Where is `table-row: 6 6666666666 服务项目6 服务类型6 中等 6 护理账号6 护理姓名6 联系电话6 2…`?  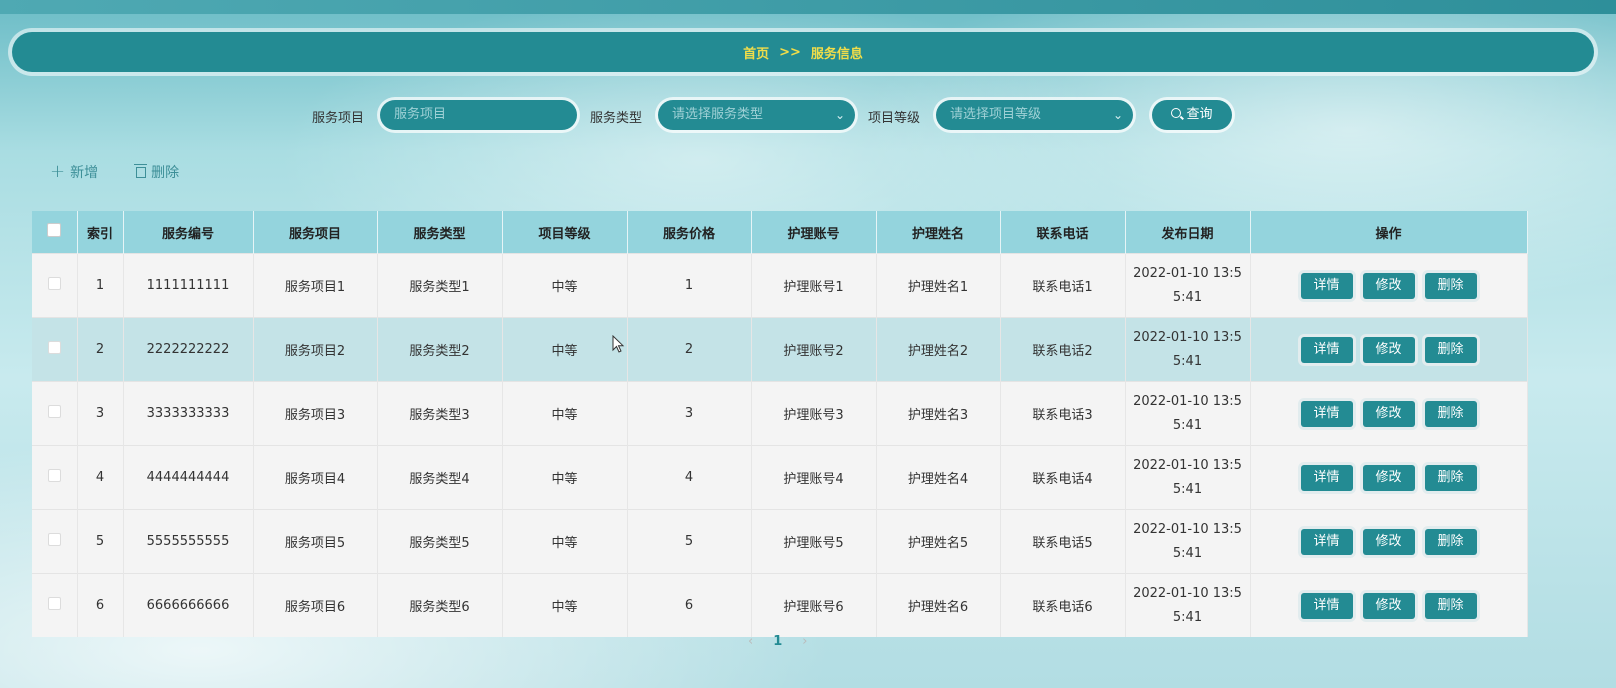 table-row: 6 6666666666 服务项目6 服务类型6 中等 6 护理账号6 护理姓名6 联系电话6 2… is located at coordinates (780, 605).